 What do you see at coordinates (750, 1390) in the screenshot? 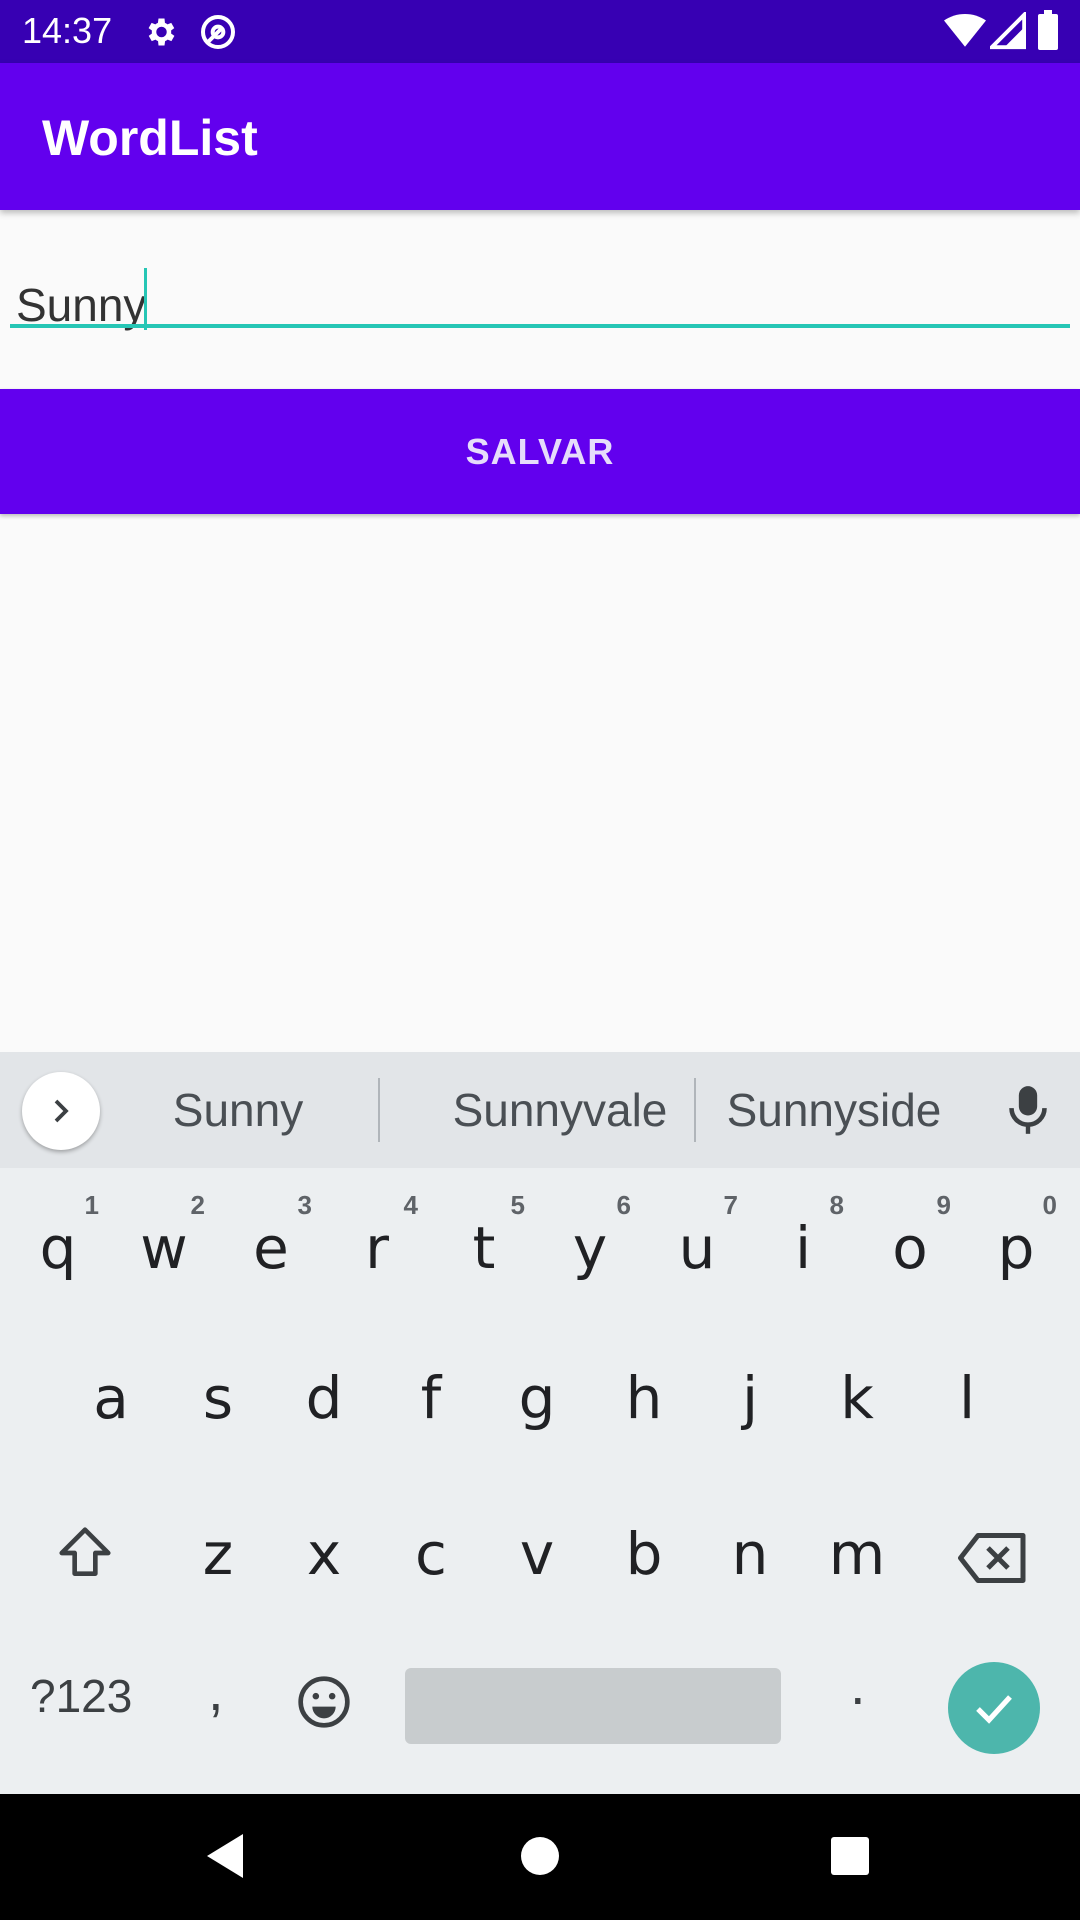
I see `key-j: j` at bounding box center [750, 1390].